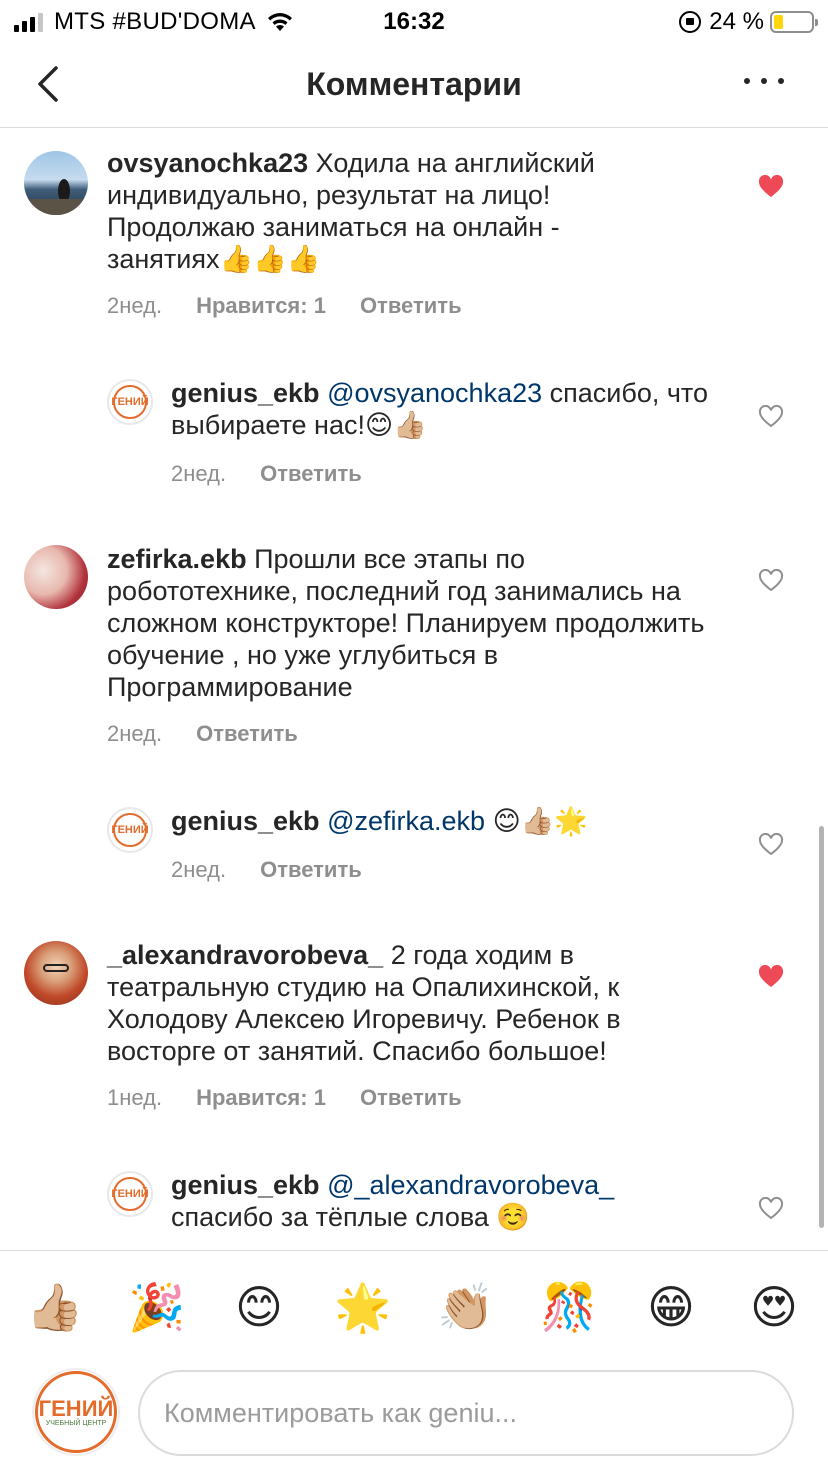  I want to click on battery-percent: 24 %, so click(736, 21).